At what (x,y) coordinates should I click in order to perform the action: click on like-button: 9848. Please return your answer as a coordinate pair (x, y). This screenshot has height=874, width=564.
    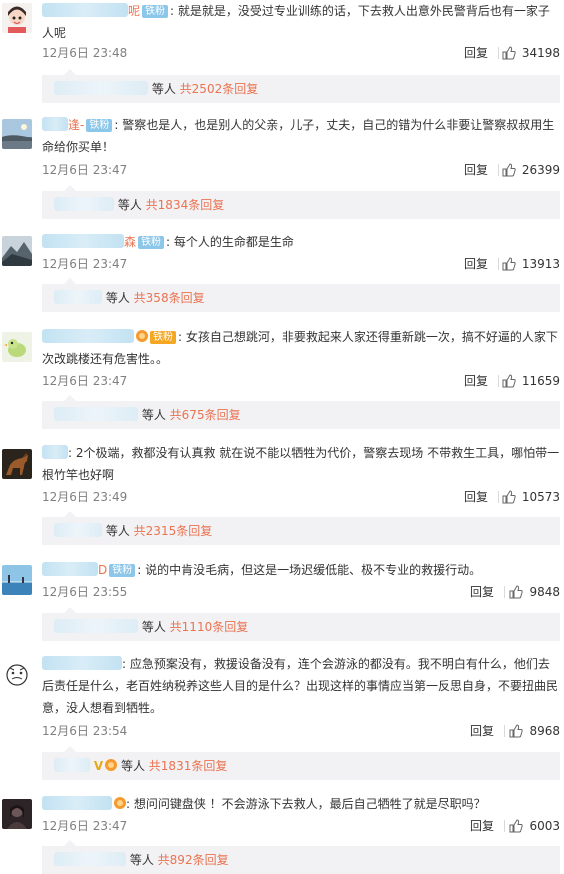
    Looking at the image, I should click on (534, 592).